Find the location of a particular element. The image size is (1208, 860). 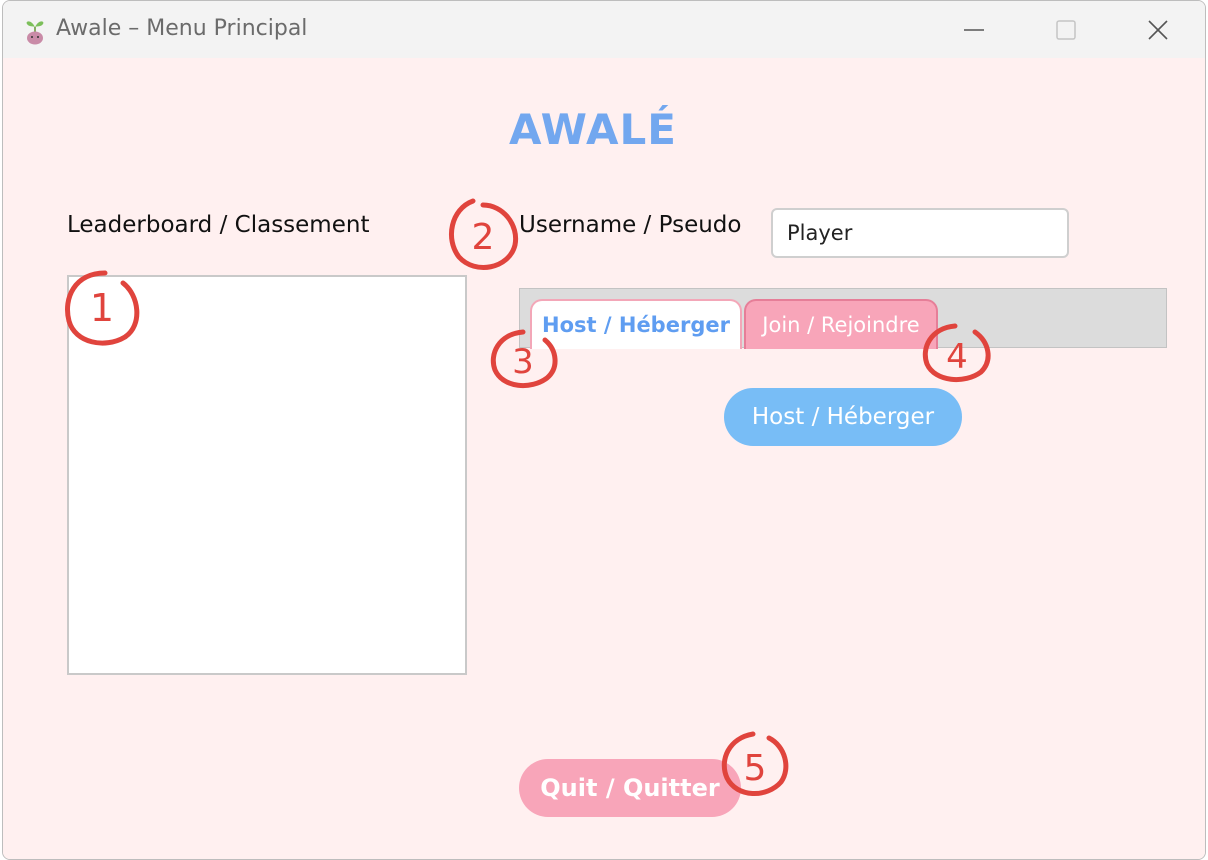

close-icon is located at coordinates (1158, 29).